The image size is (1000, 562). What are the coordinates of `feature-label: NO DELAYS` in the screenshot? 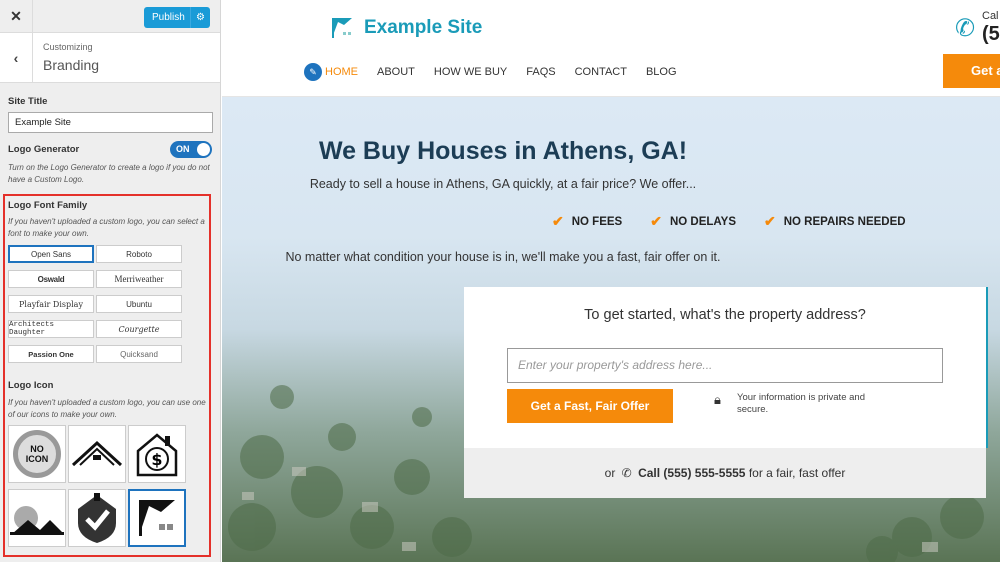 It's located at (702, 221).